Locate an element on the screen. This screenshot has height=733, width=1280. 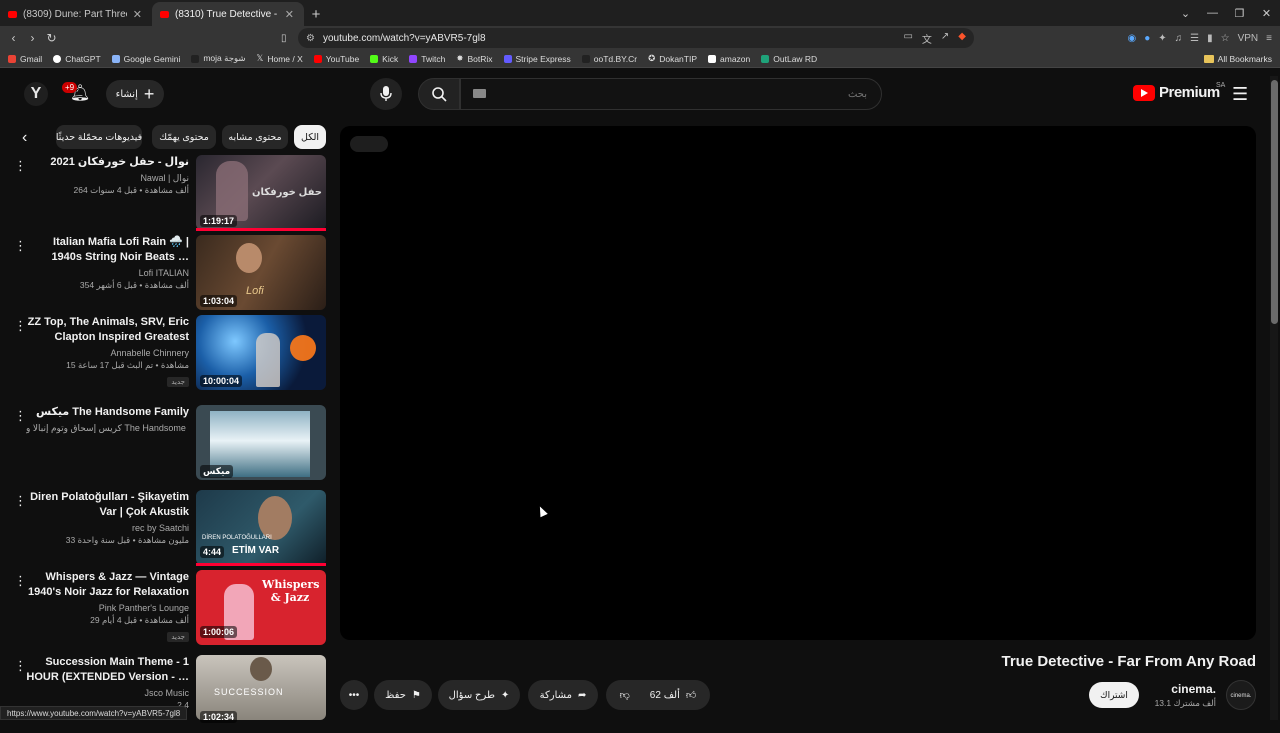
site-info-icon: ⚙ is located at coordinates (310, 38).